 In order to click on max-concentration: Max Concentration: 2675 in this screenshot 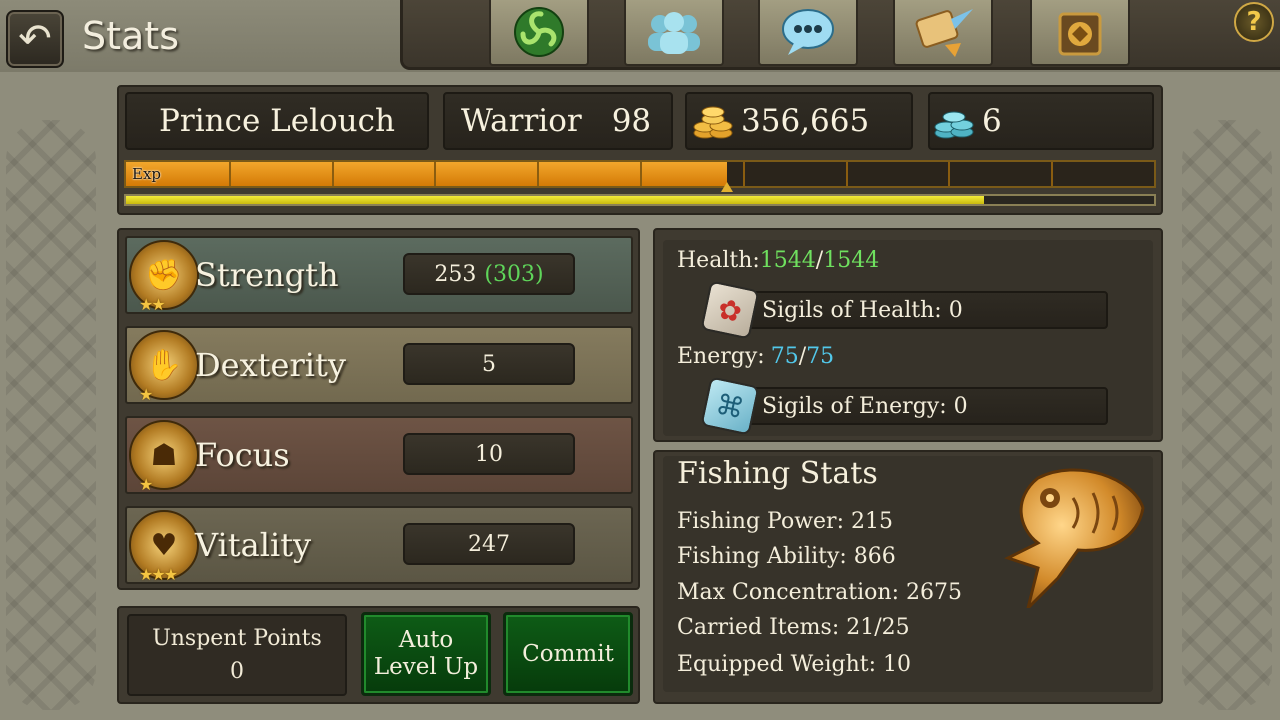, I will do `click(819, 592)`.